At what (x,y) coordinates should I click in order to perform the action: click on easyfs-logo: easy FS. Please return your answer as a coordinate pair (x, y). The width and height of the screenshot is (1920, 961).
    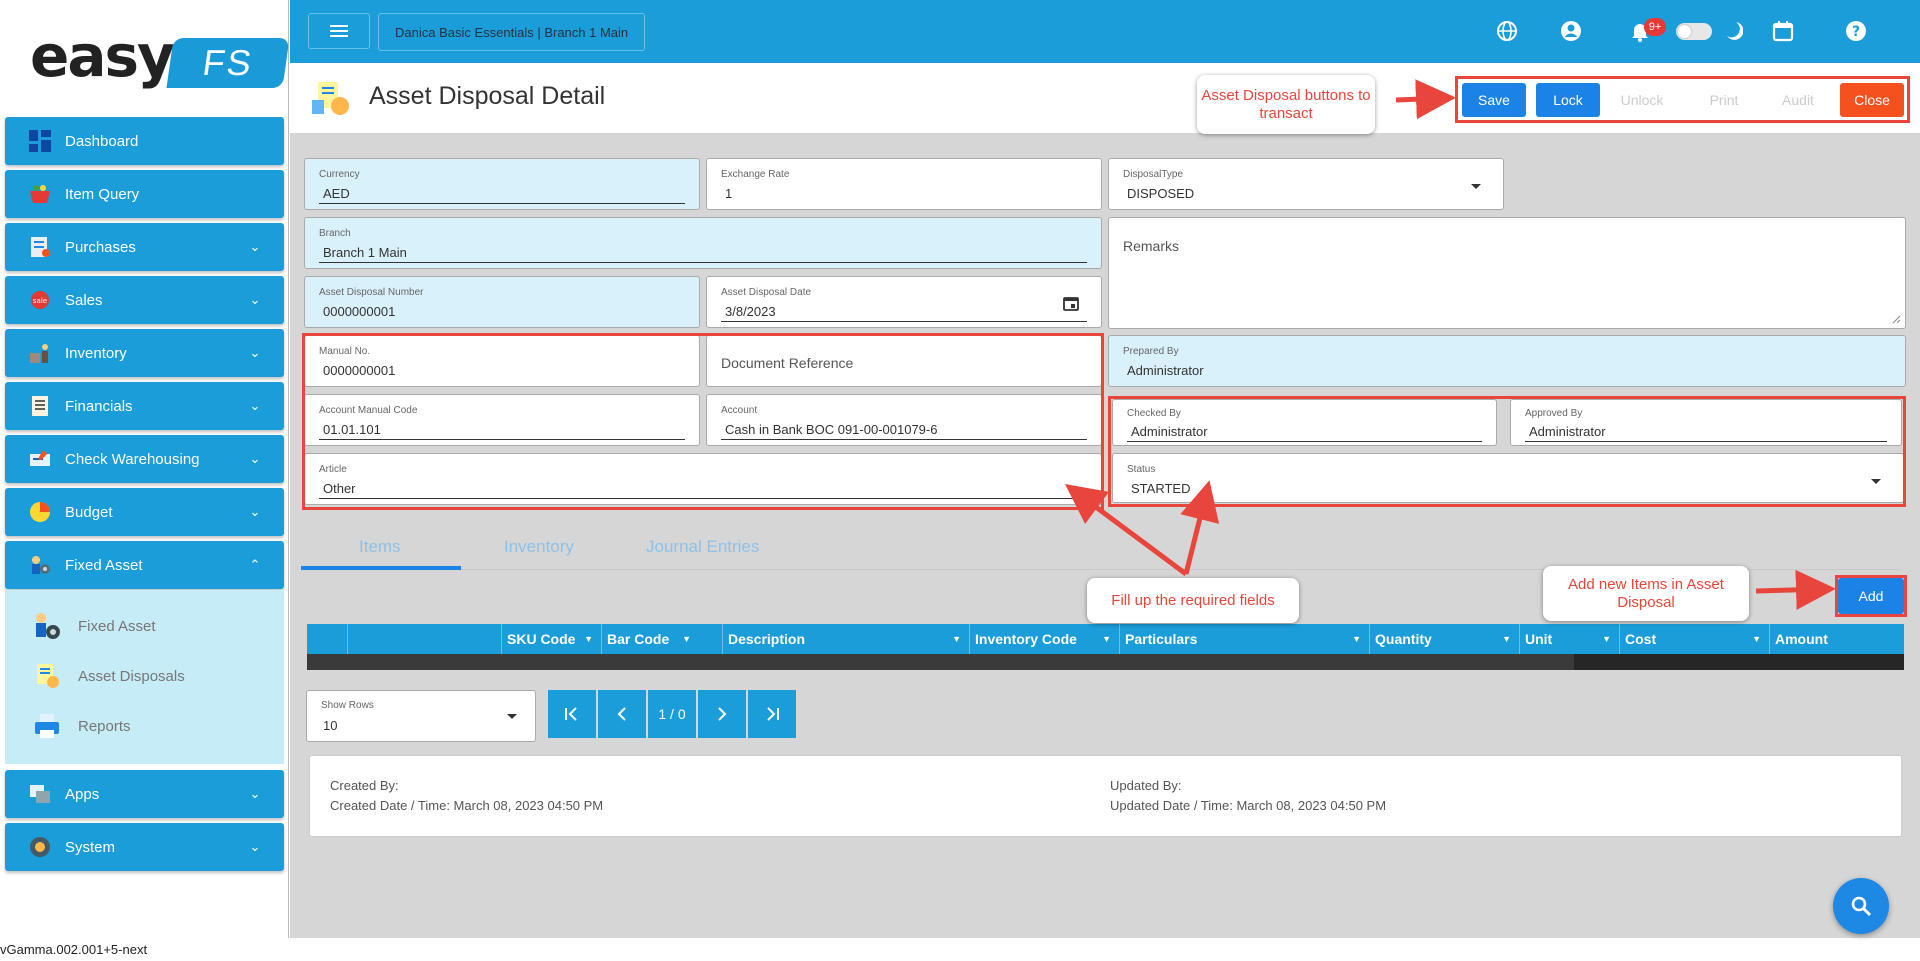
    Looking at the image, I should click on (160, 56).